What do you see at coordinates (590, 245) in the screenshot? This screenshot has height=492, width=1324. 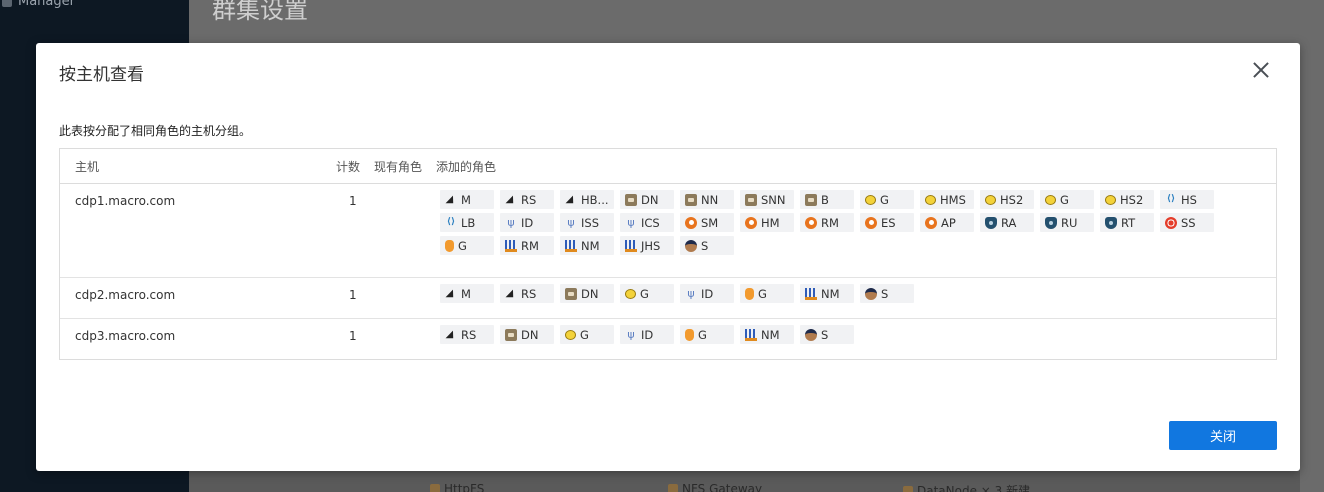 I see `role-label: NM` at bounding box center [590, 245].